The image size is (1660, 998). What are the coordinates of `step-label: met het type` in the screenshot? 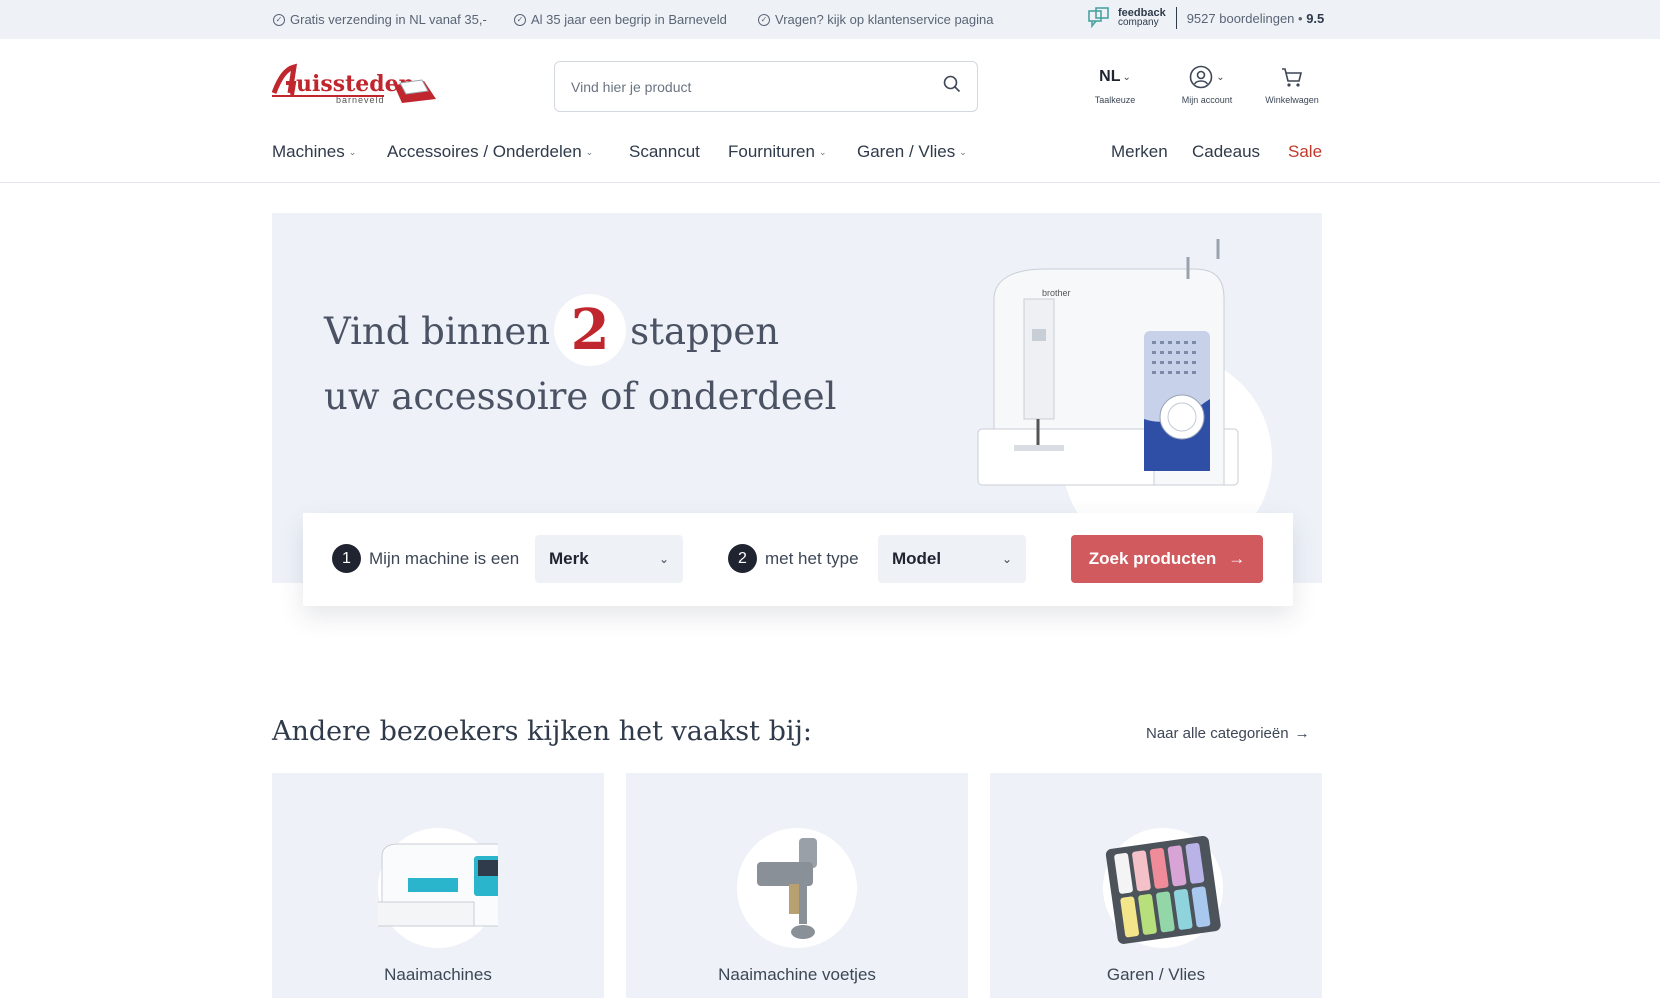 It's located at (812, 558).